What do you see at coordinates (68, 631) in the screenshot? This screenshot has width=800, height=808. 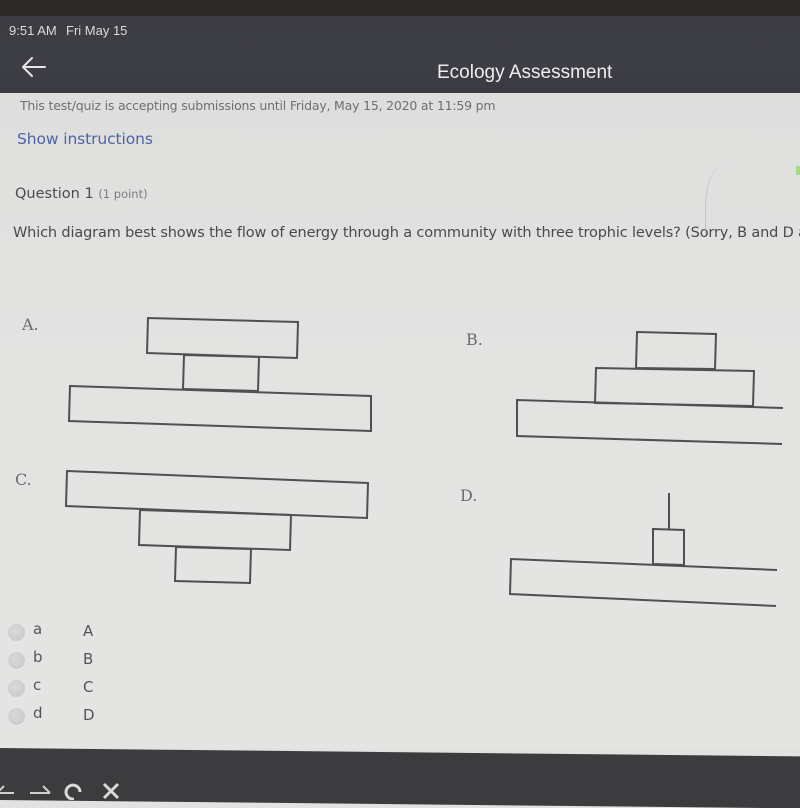 I see `option-a: a A` at bounding box center [68, 631].